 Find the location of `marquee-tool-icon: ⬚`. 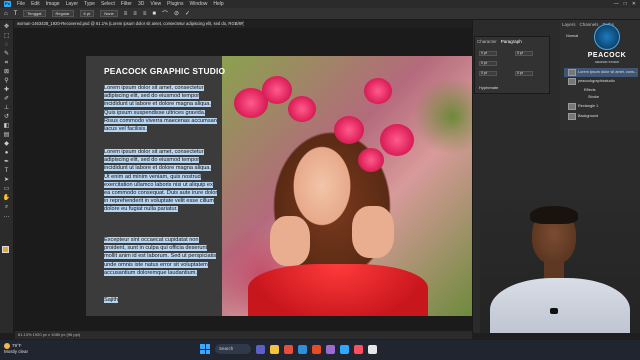

marquee-tool-icon: ⬚ is located at coordinates (7, 36).